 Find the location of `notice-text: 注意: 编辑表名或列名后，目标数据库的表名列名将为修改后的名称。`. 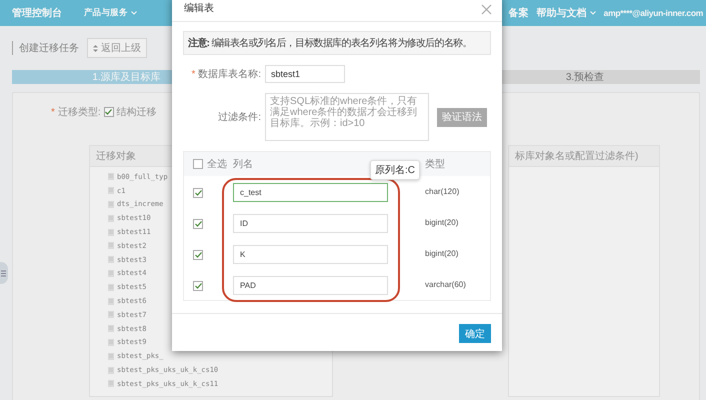

notice-text: 注意: 编辑表名或列名后，目标数据库的表名列名将为修改后的名称。 is located at coordinates (337, 43).